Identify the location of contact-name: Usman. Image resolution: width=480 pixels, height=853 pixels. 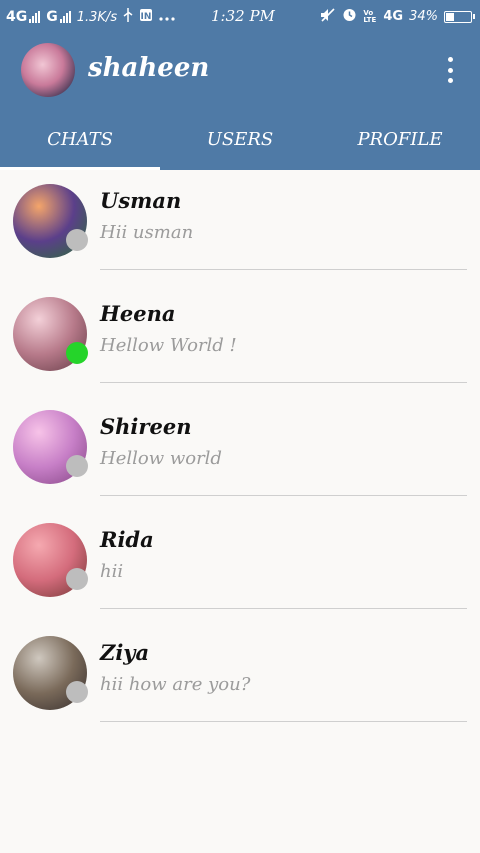
(141, 200).